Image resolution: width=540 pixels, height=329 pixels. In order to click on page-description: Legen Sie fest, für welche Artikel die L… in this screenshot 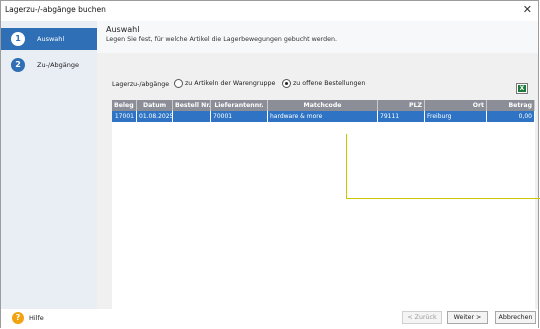, I will do `click(221, 39)`.